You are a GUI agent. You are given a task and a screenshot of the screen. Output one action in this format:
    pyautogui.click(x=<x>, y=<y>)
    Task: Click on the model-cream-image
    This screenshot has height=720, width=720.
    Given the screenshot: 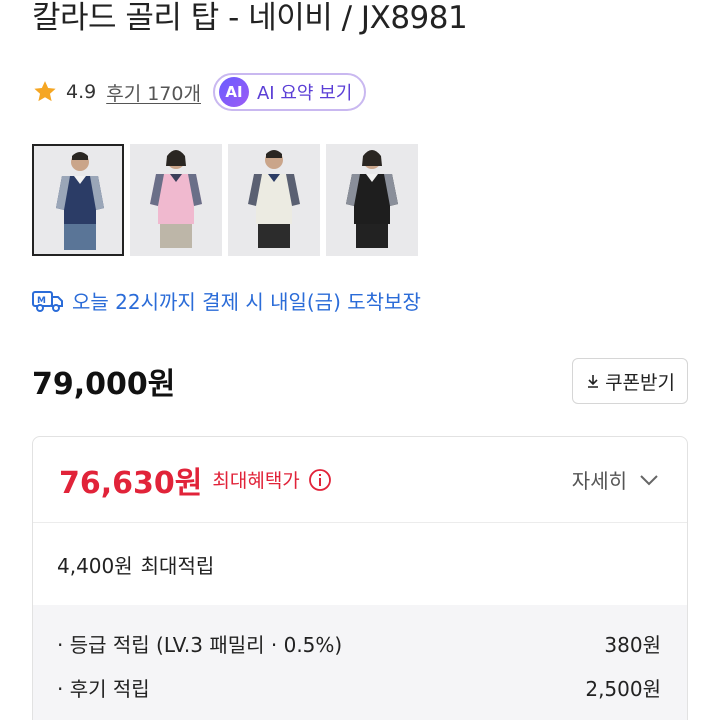 What is the action you would take?
    pyautogui.click(x=274, y=199)
    